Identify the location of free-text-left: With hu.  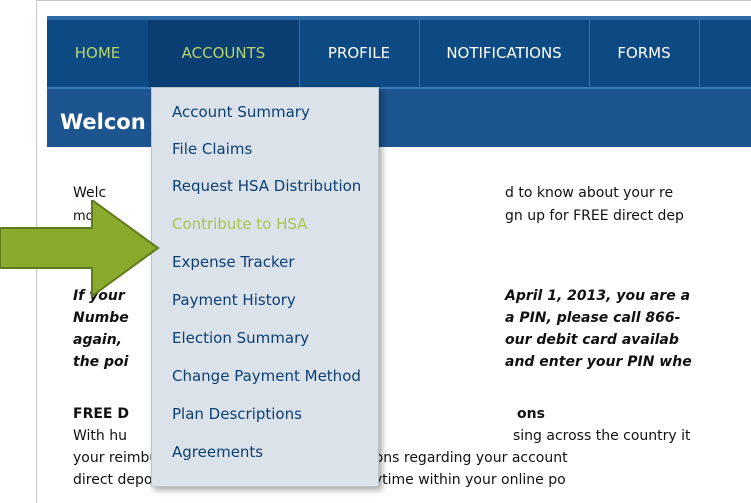
(100, 436).